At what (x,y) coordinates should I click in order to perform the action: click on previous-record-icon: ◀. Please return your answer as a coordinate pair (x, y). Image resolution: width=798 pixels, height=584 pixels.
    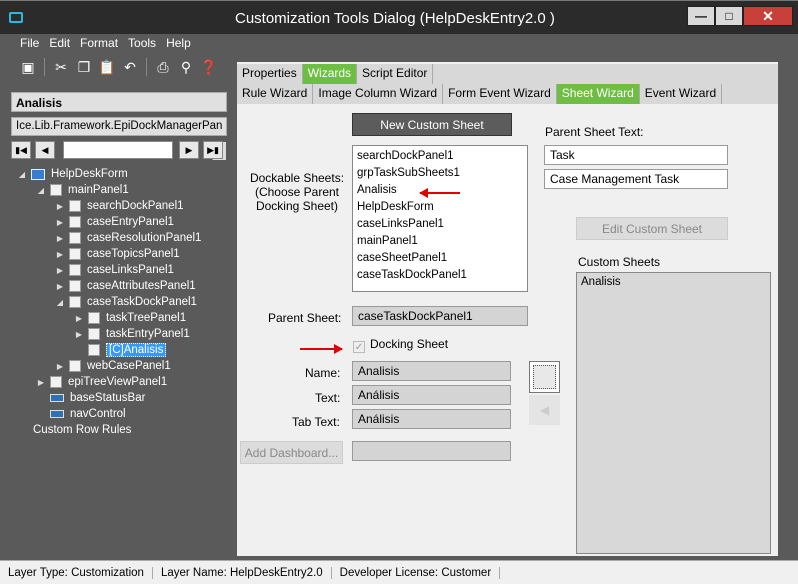
    Looking at the image, I should click on (45, 150).